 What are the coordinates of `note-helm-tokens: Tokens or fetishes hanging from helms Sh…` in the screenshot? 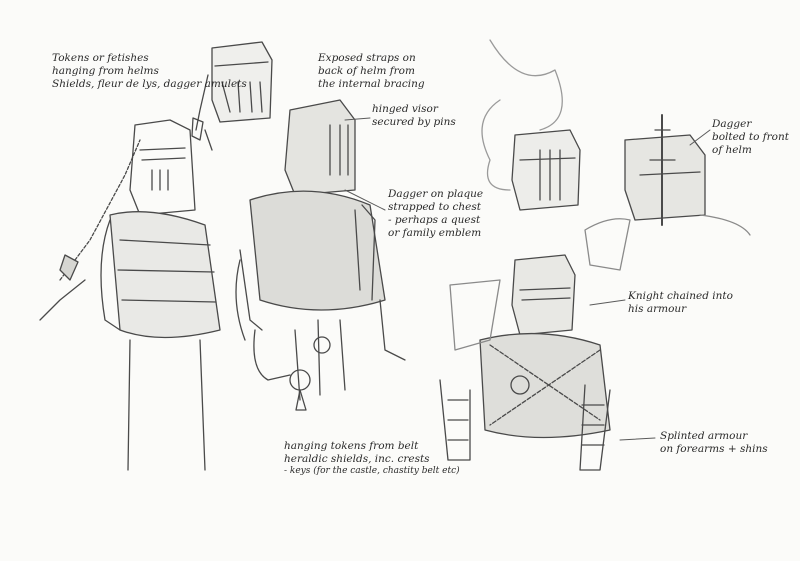 It's located at (149, 71).